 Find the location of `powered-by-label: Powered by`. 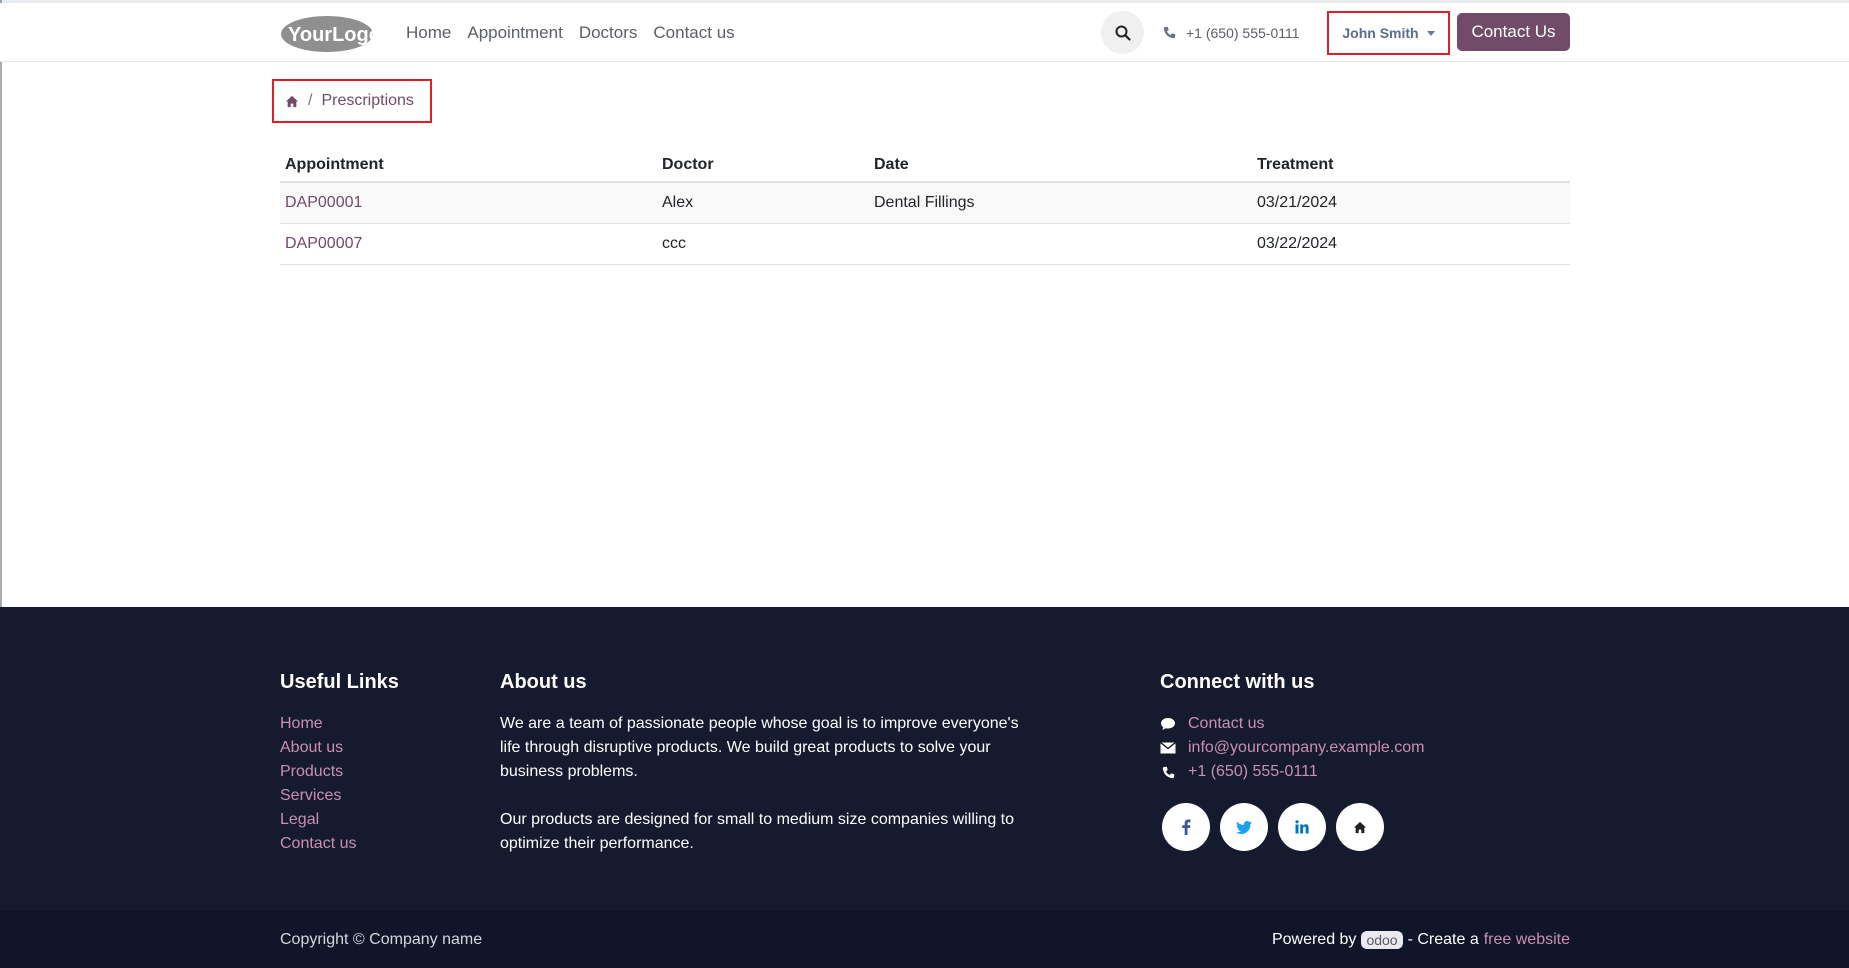

powered-by-label: Powered by is located at coordinates (1314, 939).